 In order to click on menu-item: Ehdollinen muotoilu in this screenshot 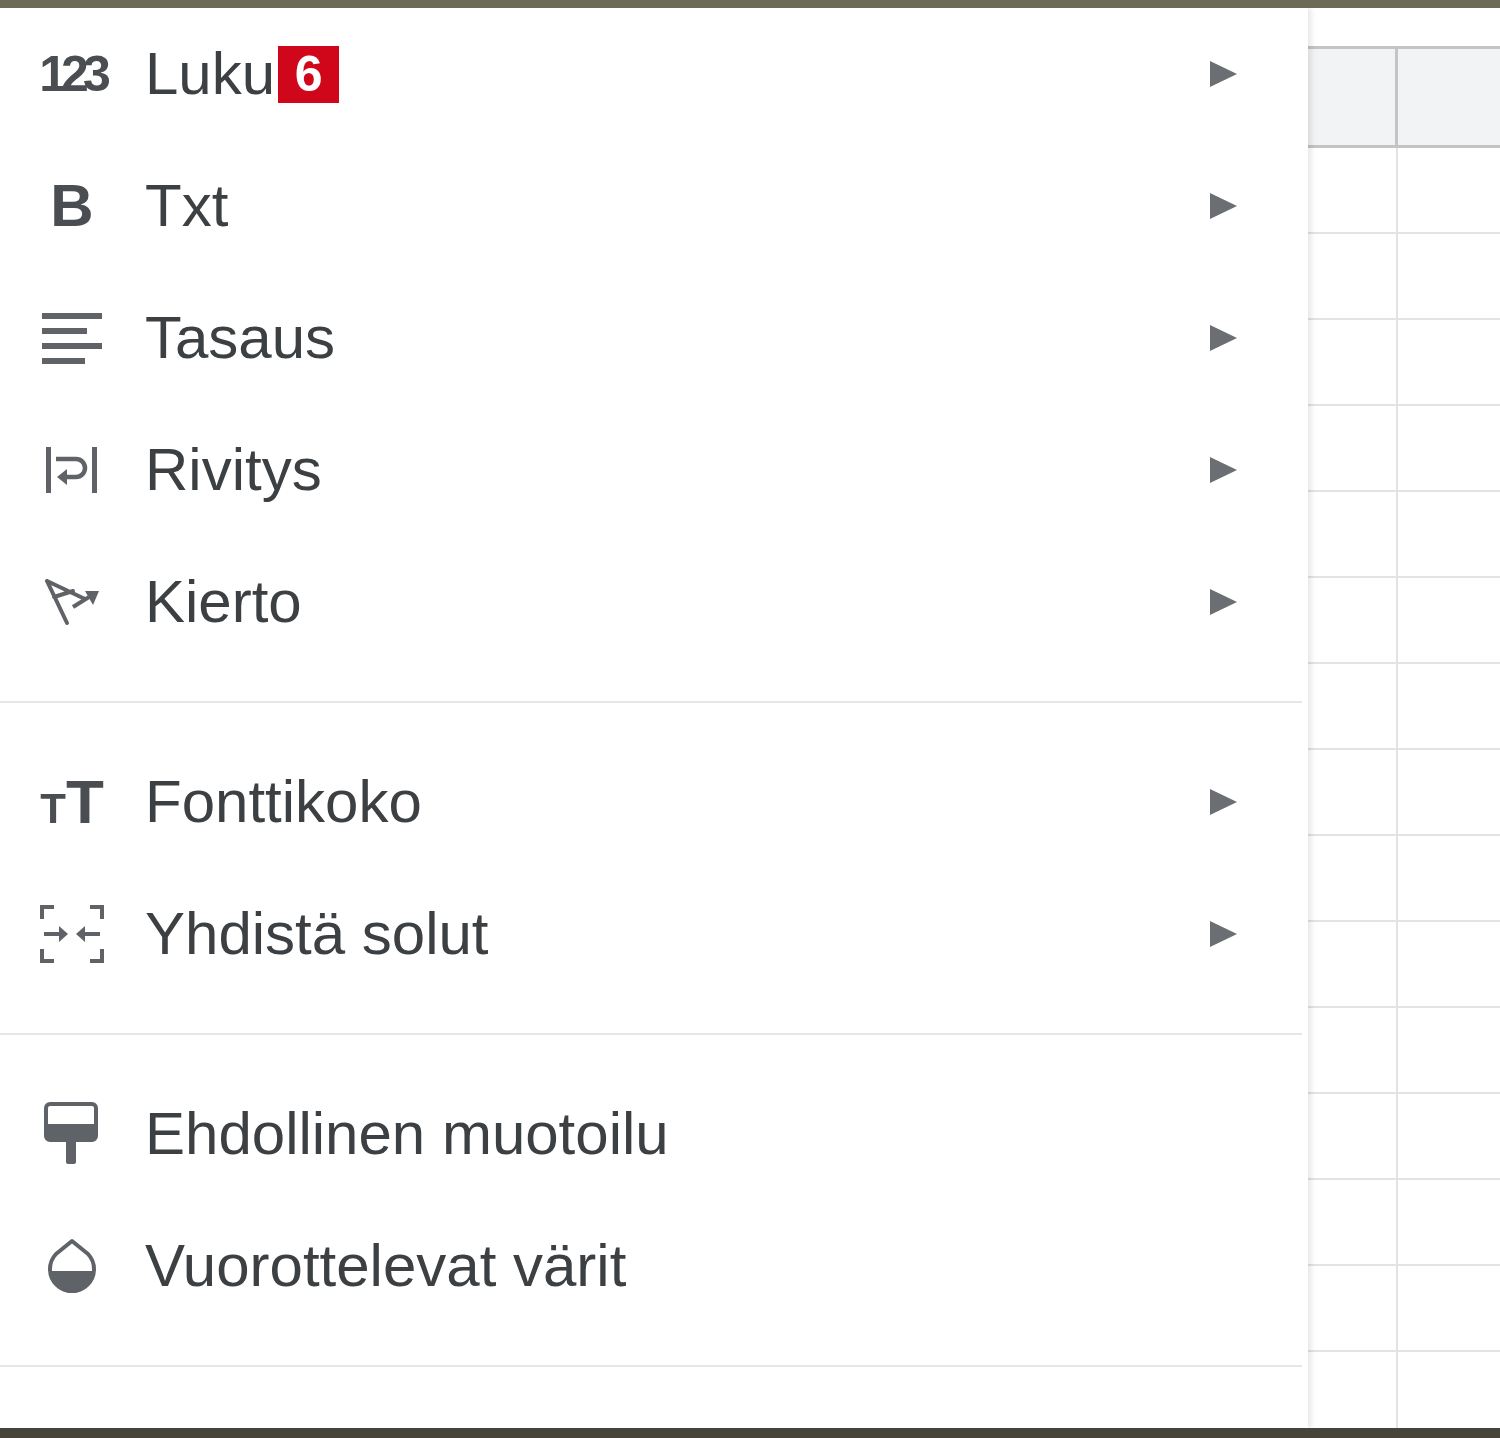, I will do `click(654, 1134)`.